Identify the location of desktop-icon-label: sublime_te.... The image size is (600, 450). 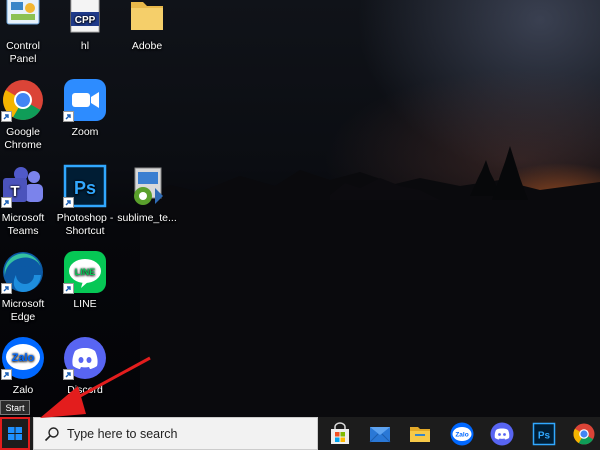
(147, 218).